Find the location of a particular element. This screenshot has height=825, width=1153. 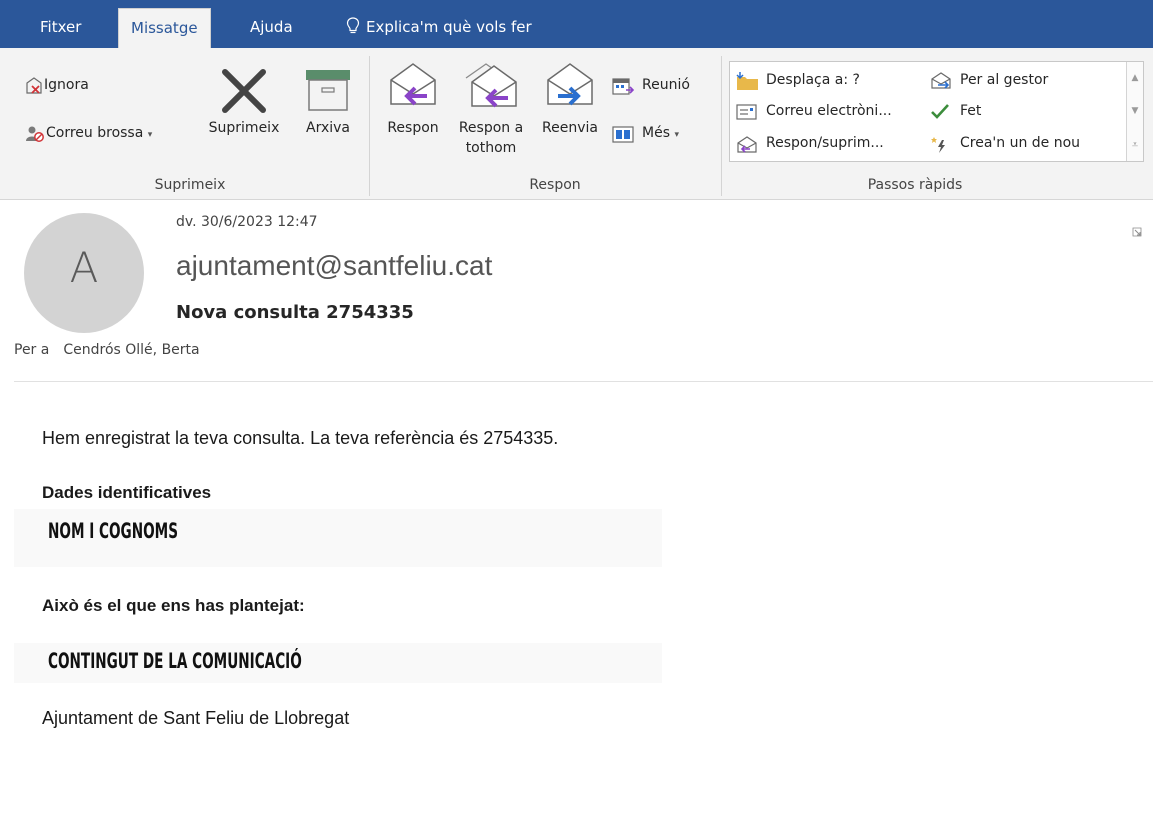

sender-address: ajuntament@santfeliu.cat is located at coordinates (334, 266).